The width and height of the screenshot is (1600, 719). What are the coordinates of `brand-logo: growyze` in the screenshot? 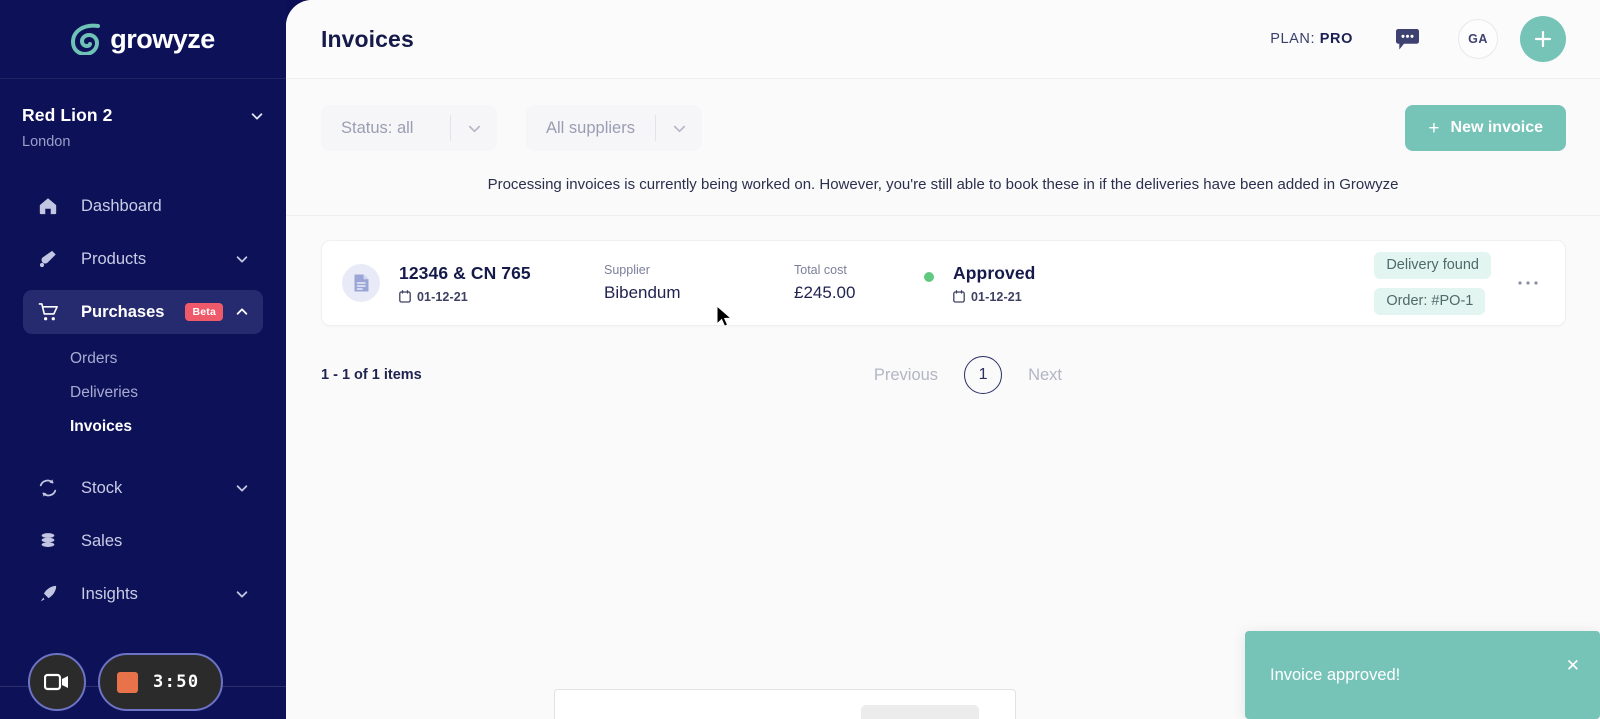 It's located at (143, 39).